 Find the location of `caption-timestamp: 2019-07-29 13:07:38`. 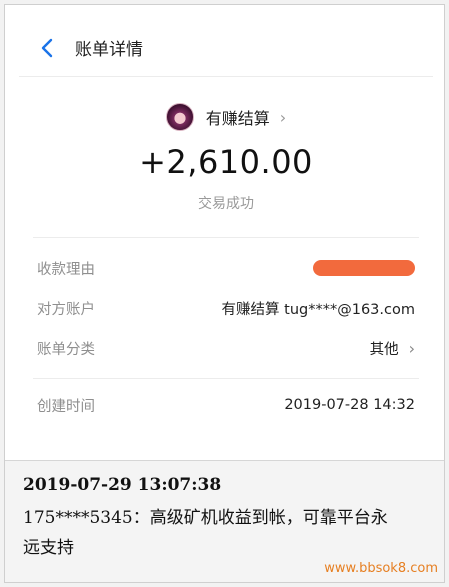

caption-timestamp: 2019-07-29 13:07:38 is located at coordinates (122, 485).